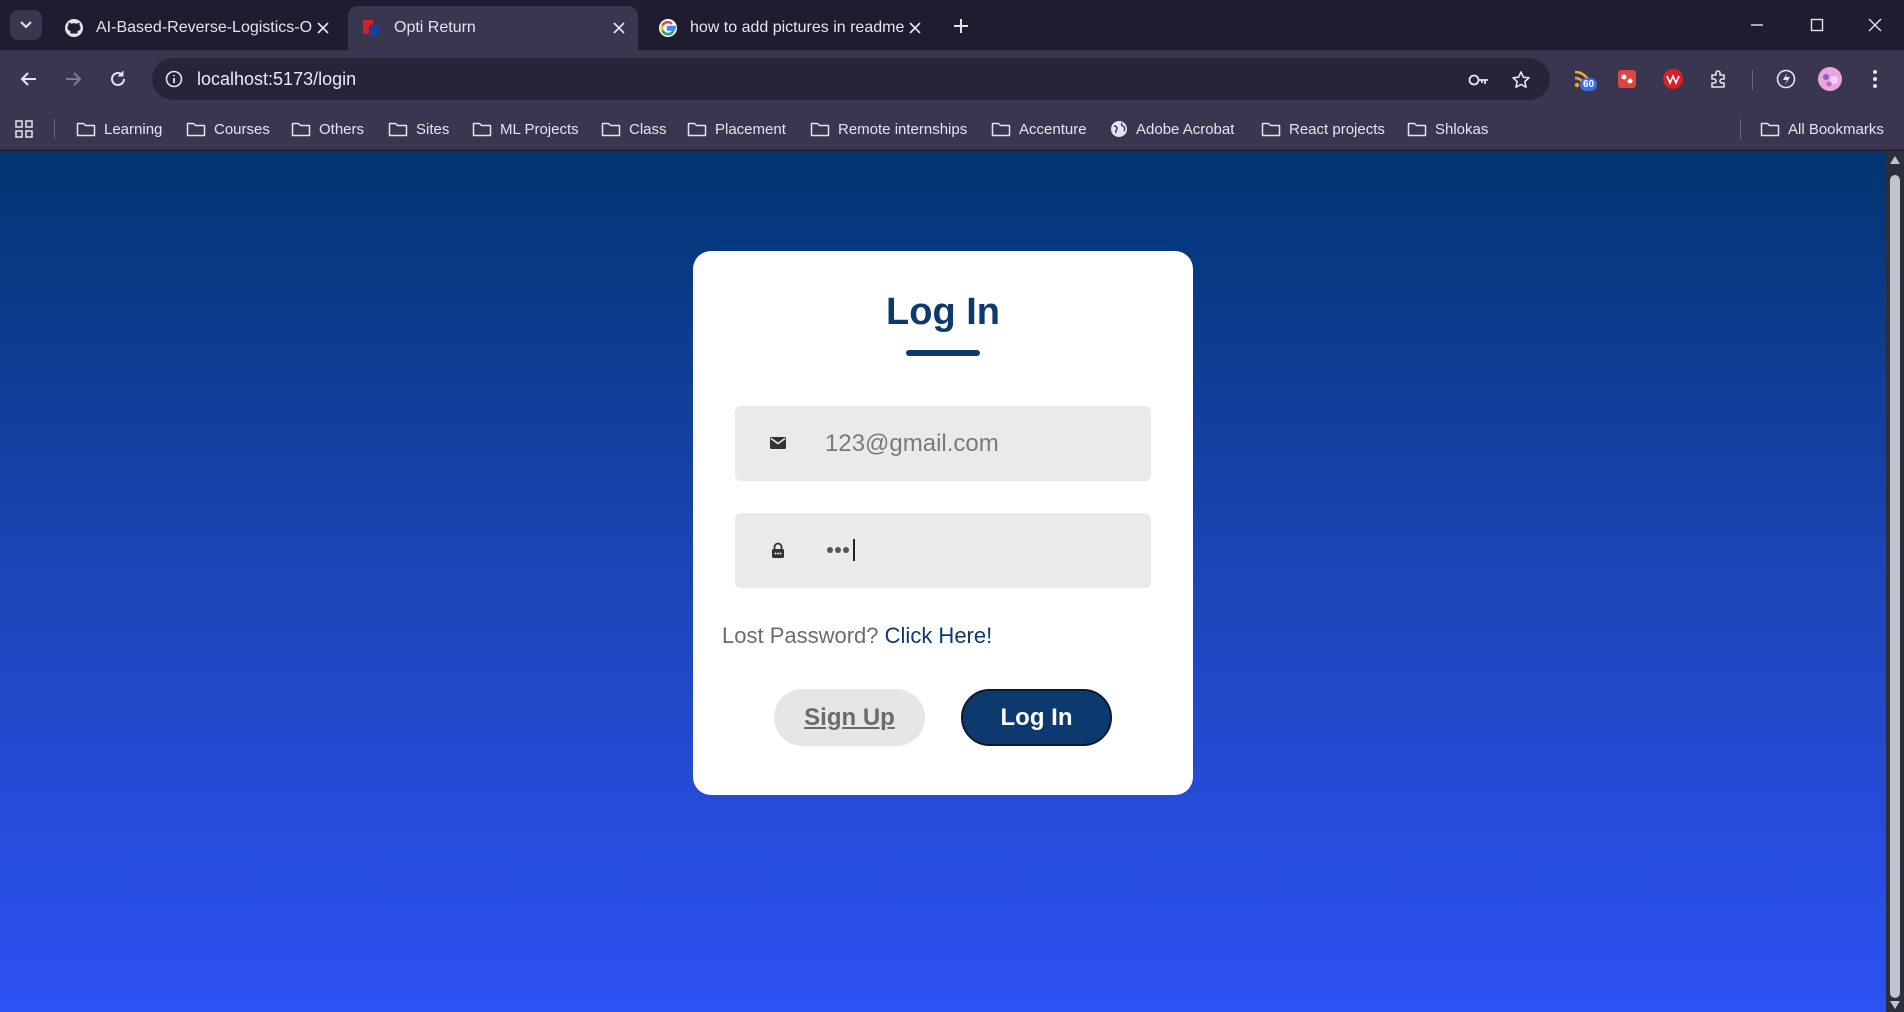 The height and width of the screenshot is (1012, 1904). I want to click on rss-extension-button: 60, so click(1583, 79).